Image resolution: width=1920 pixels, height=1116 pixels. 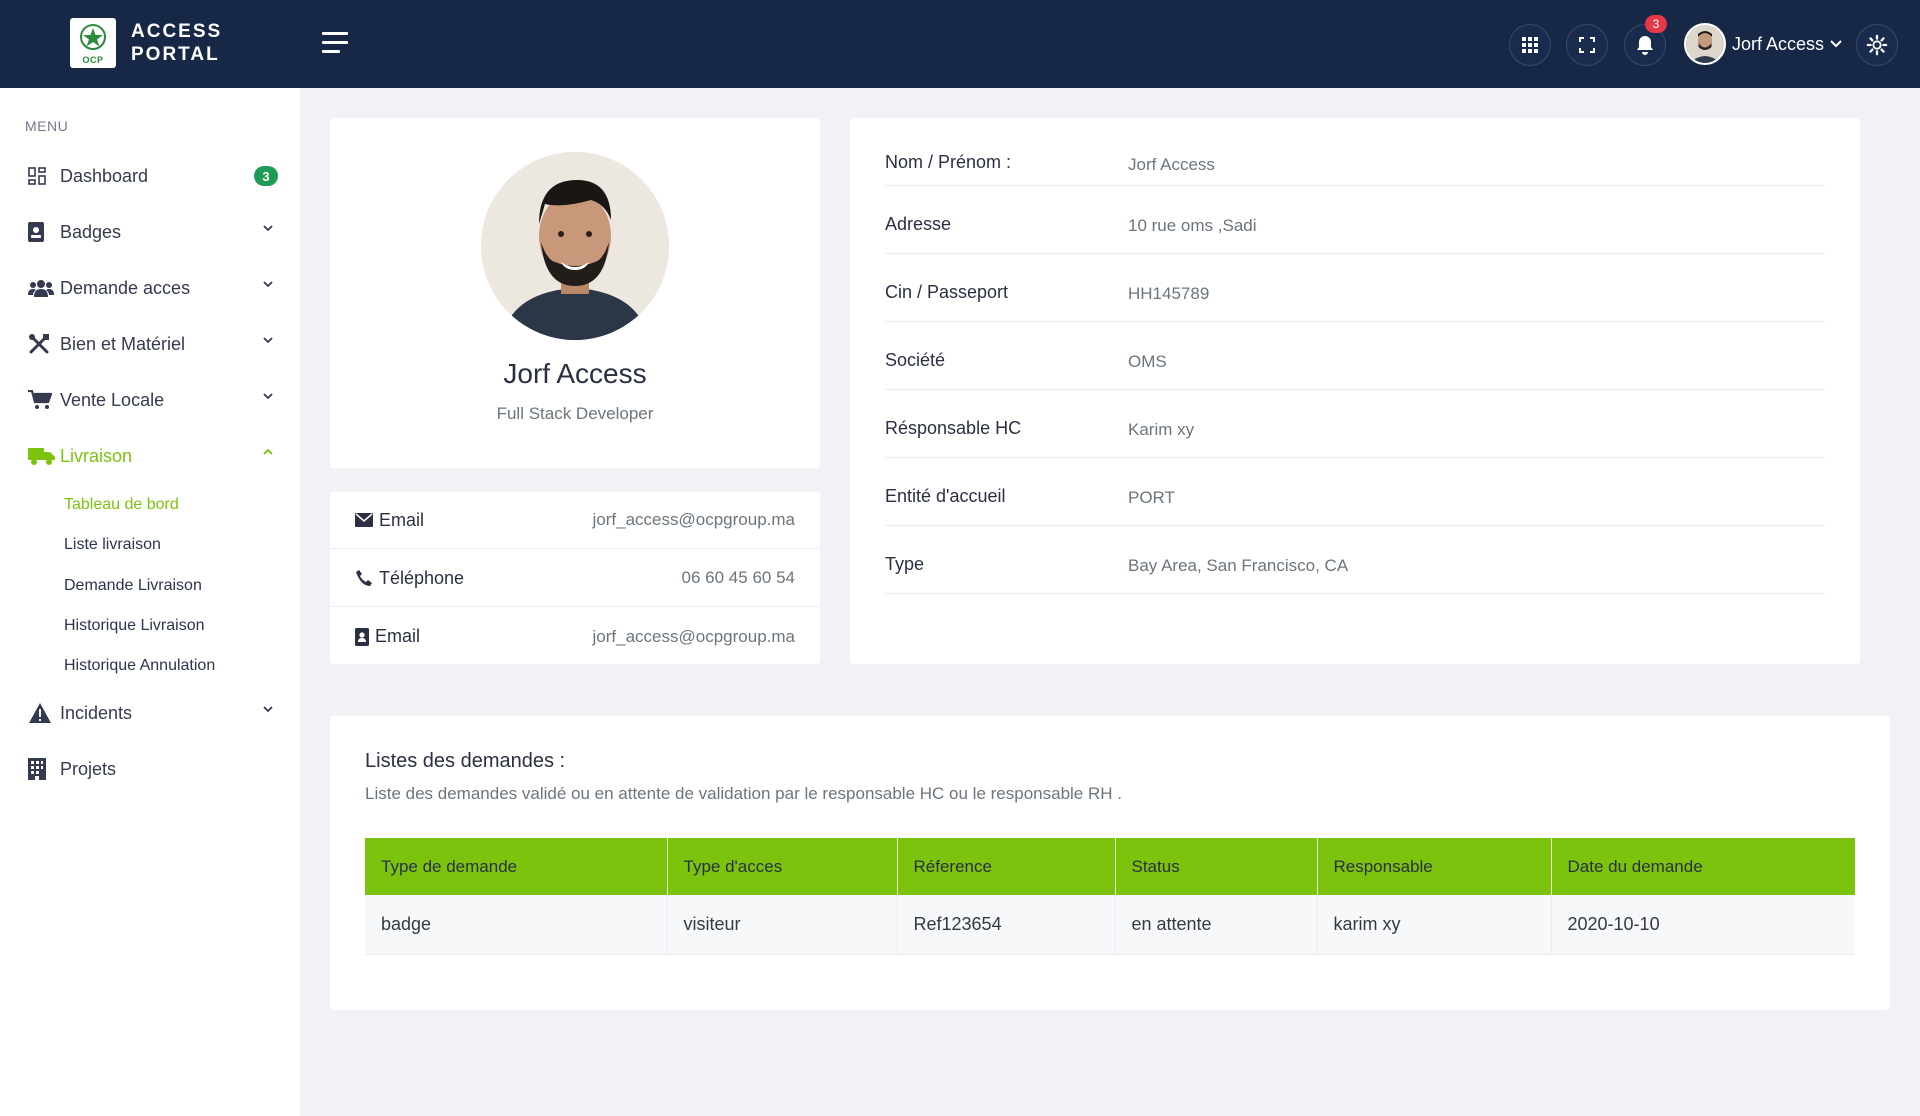 What do you see at coordinates (335, 43) in the screenshot?
I see `menu-toggle-icon` at bounding box center [335, 43].